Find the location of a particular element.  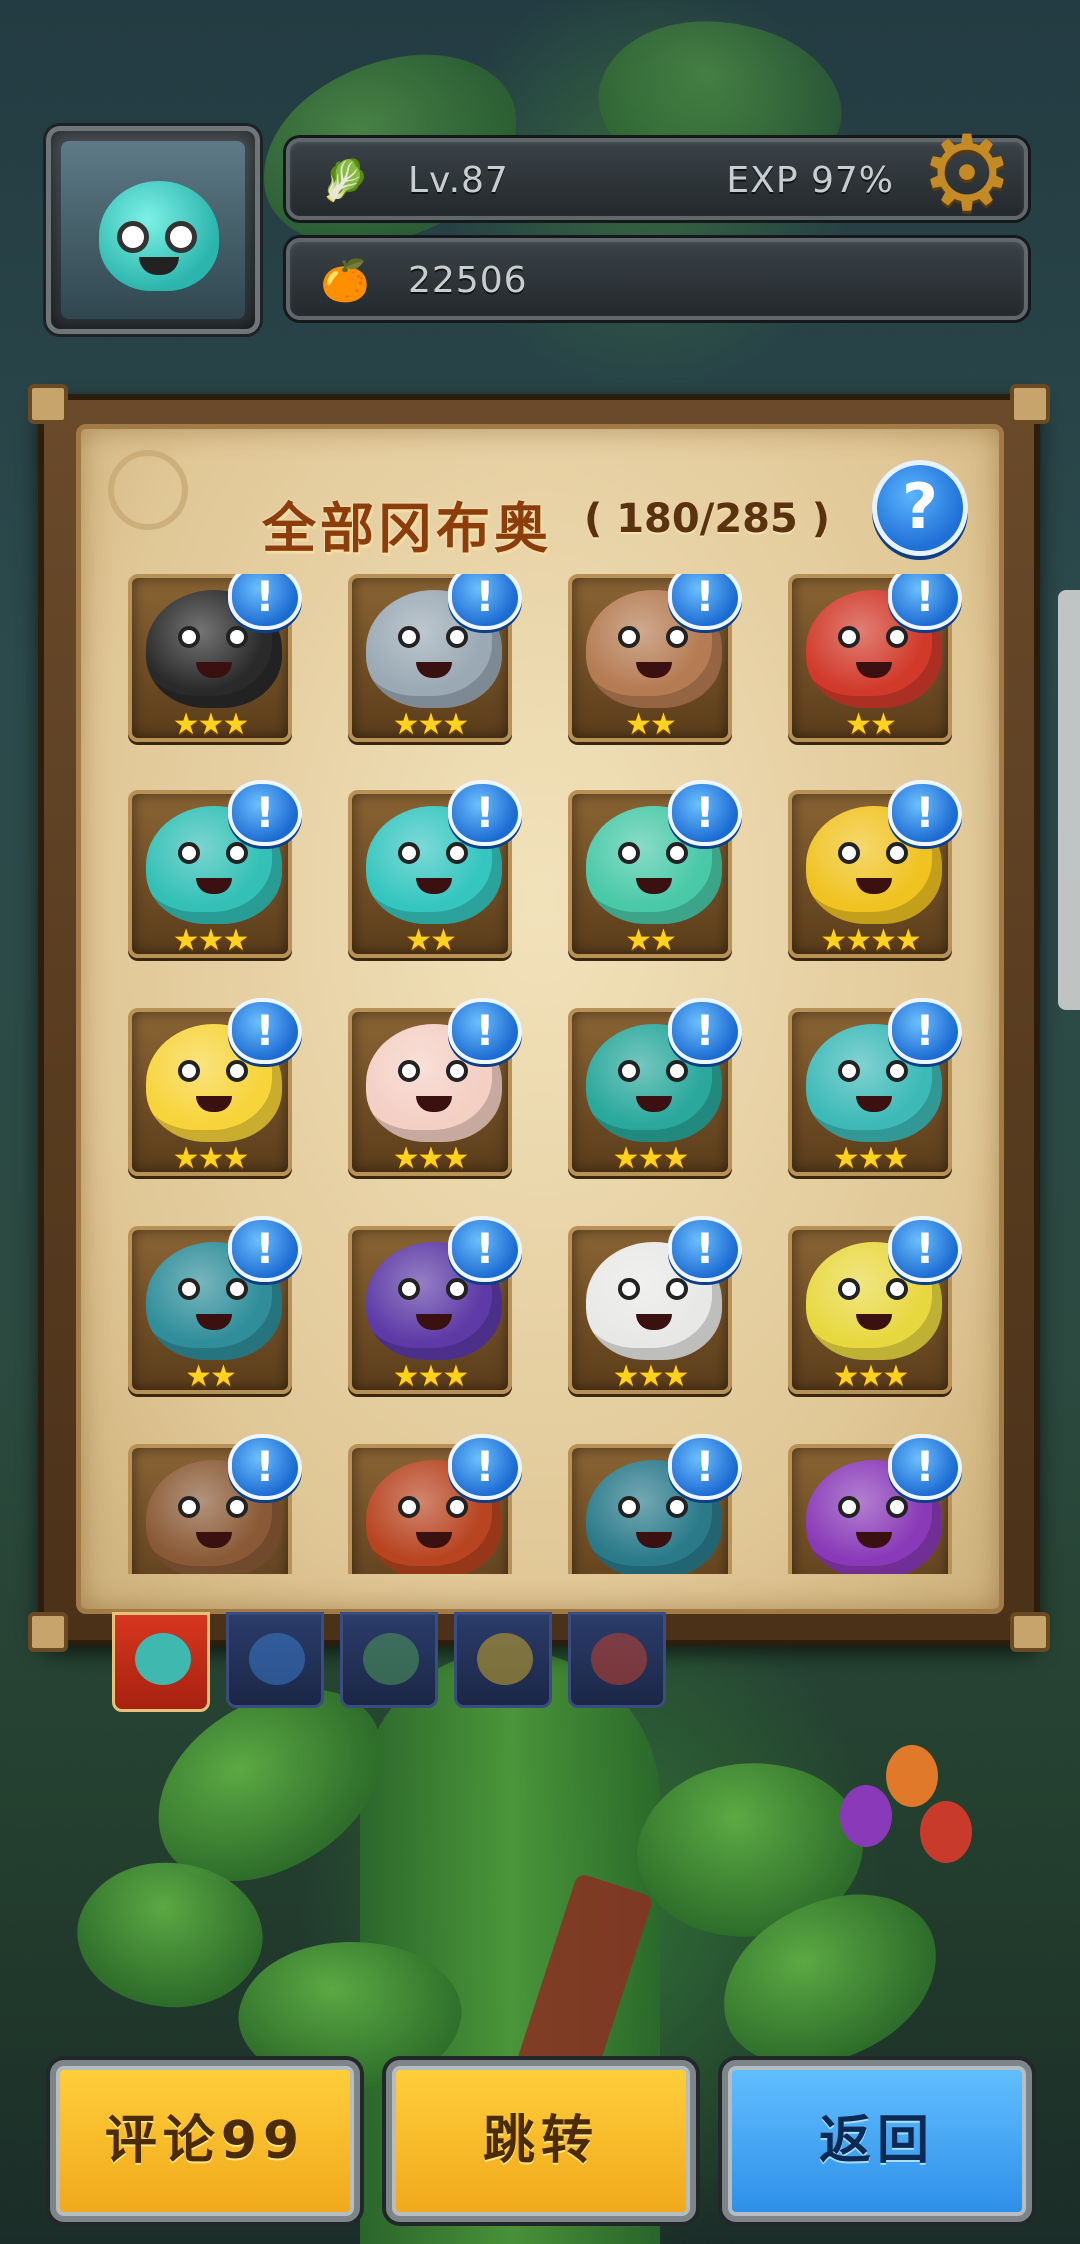

gear-icon: ⚙ is located at coordinates (967, 173).